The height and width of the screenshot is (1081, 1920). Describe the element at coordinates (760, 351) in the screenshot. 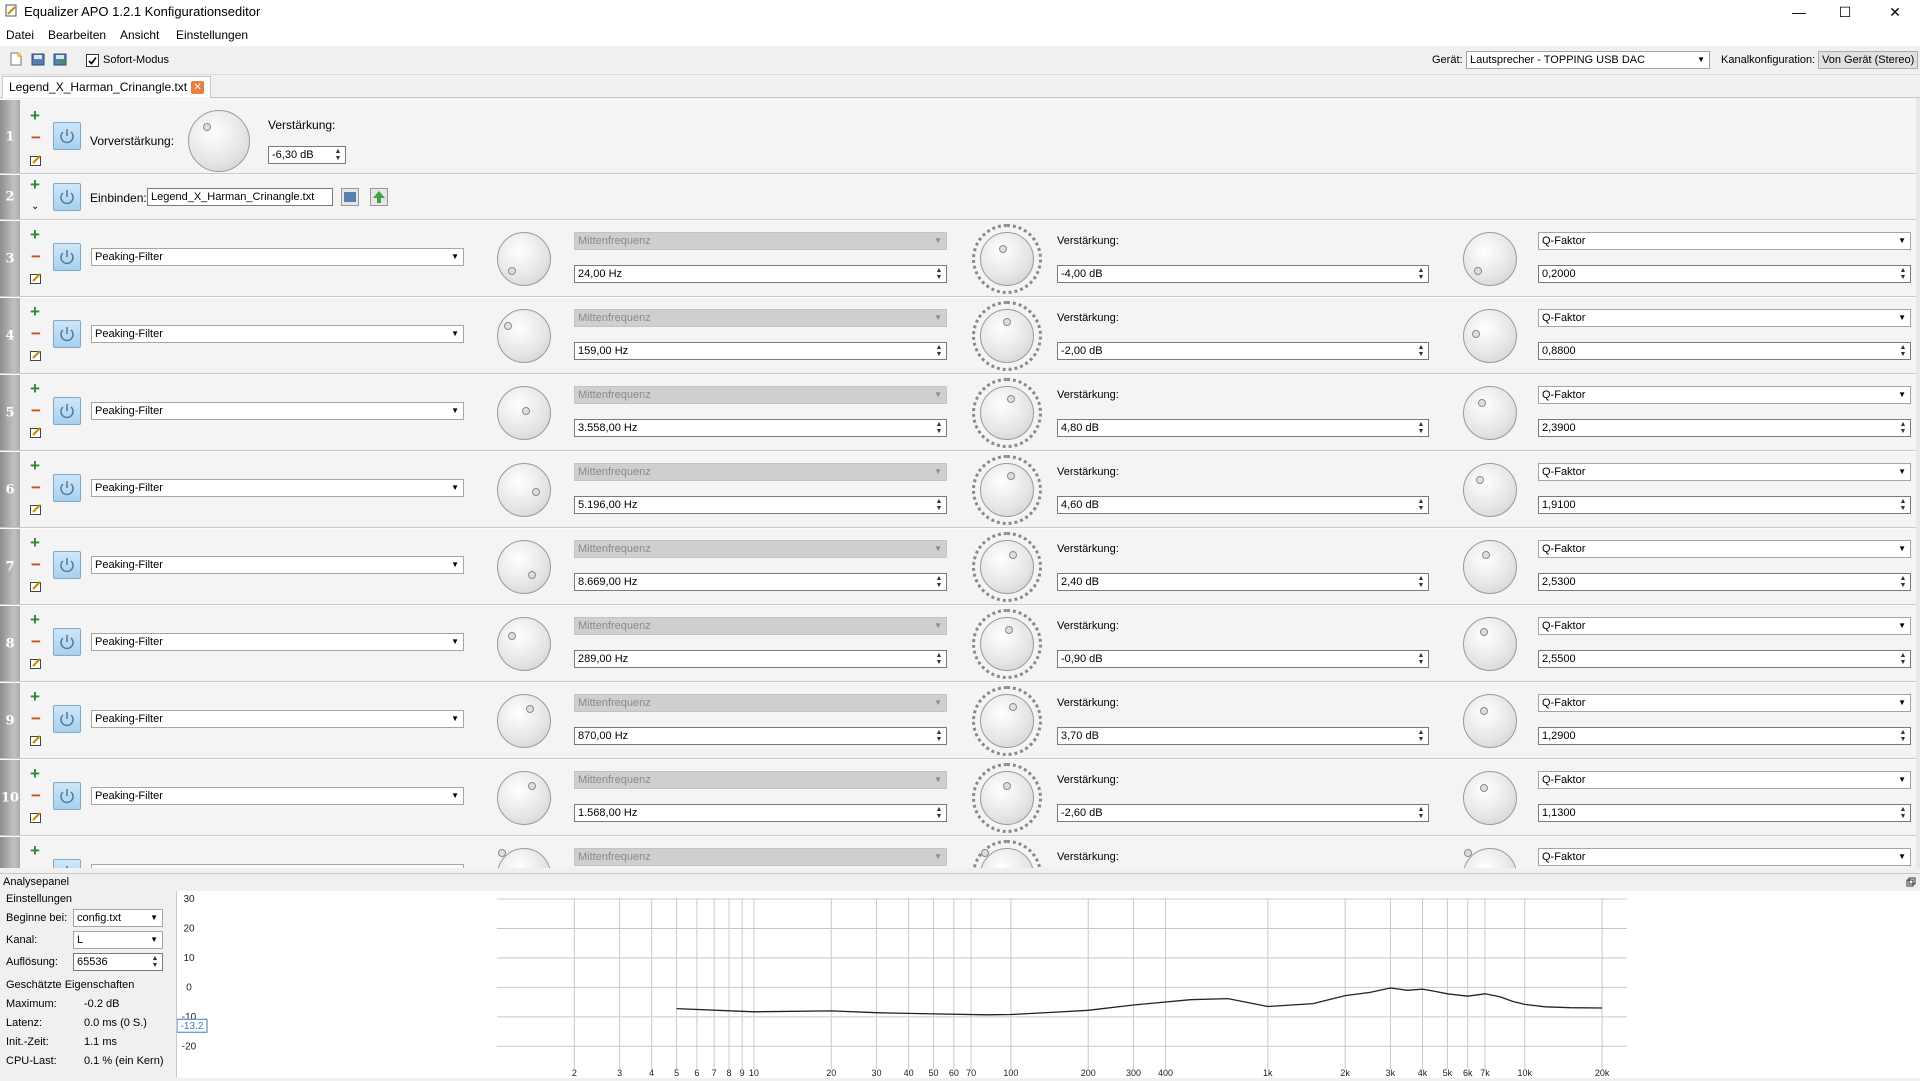

I see `frequency-input: 159,00 Hz ▲ ▼` at that location.